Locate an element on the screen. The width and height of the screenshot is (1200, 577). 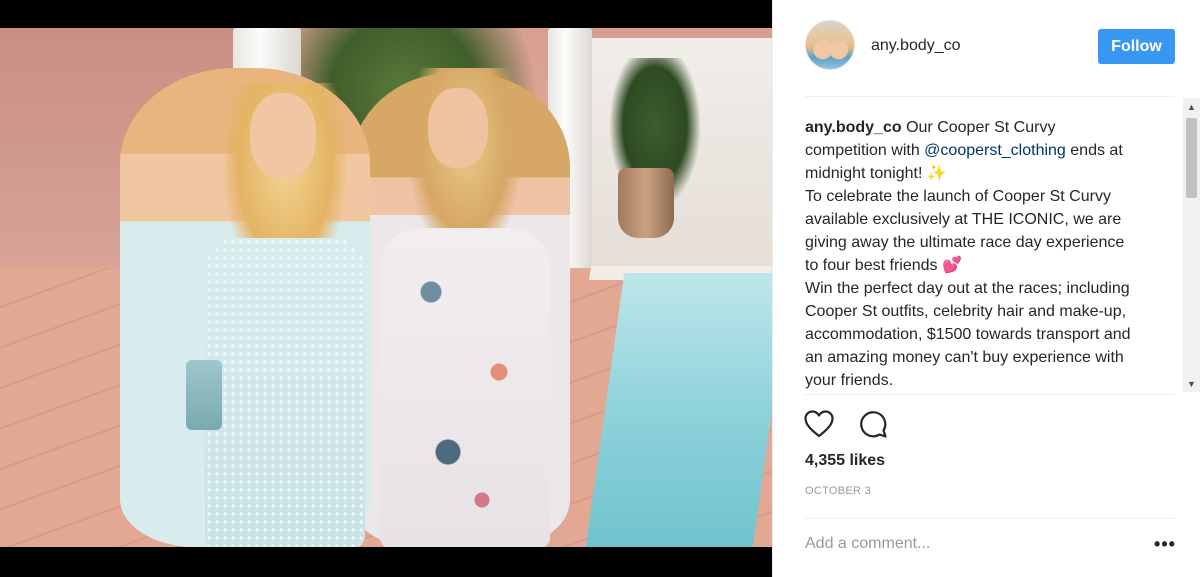
photo-face-left is located at coordinates (283, 136).